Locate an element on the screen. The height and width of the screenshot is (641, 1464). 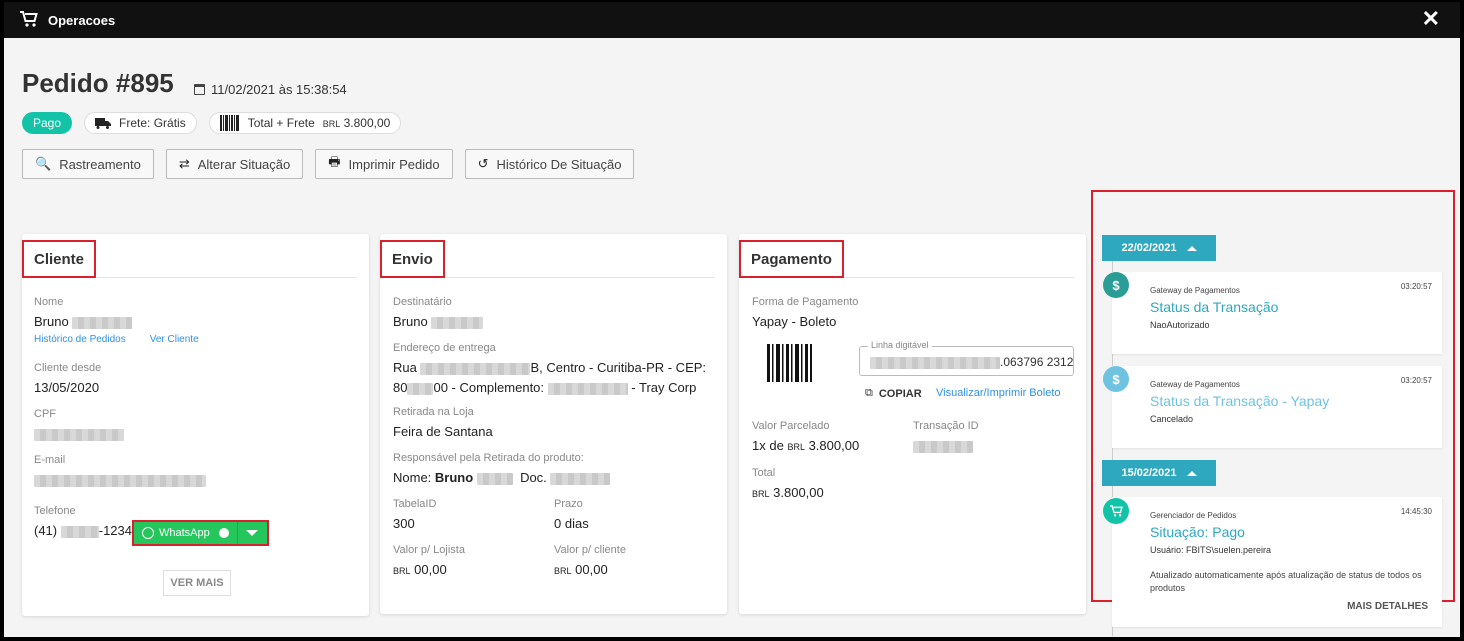
cliente-header: Cliente is located at coordinates (59, 259).